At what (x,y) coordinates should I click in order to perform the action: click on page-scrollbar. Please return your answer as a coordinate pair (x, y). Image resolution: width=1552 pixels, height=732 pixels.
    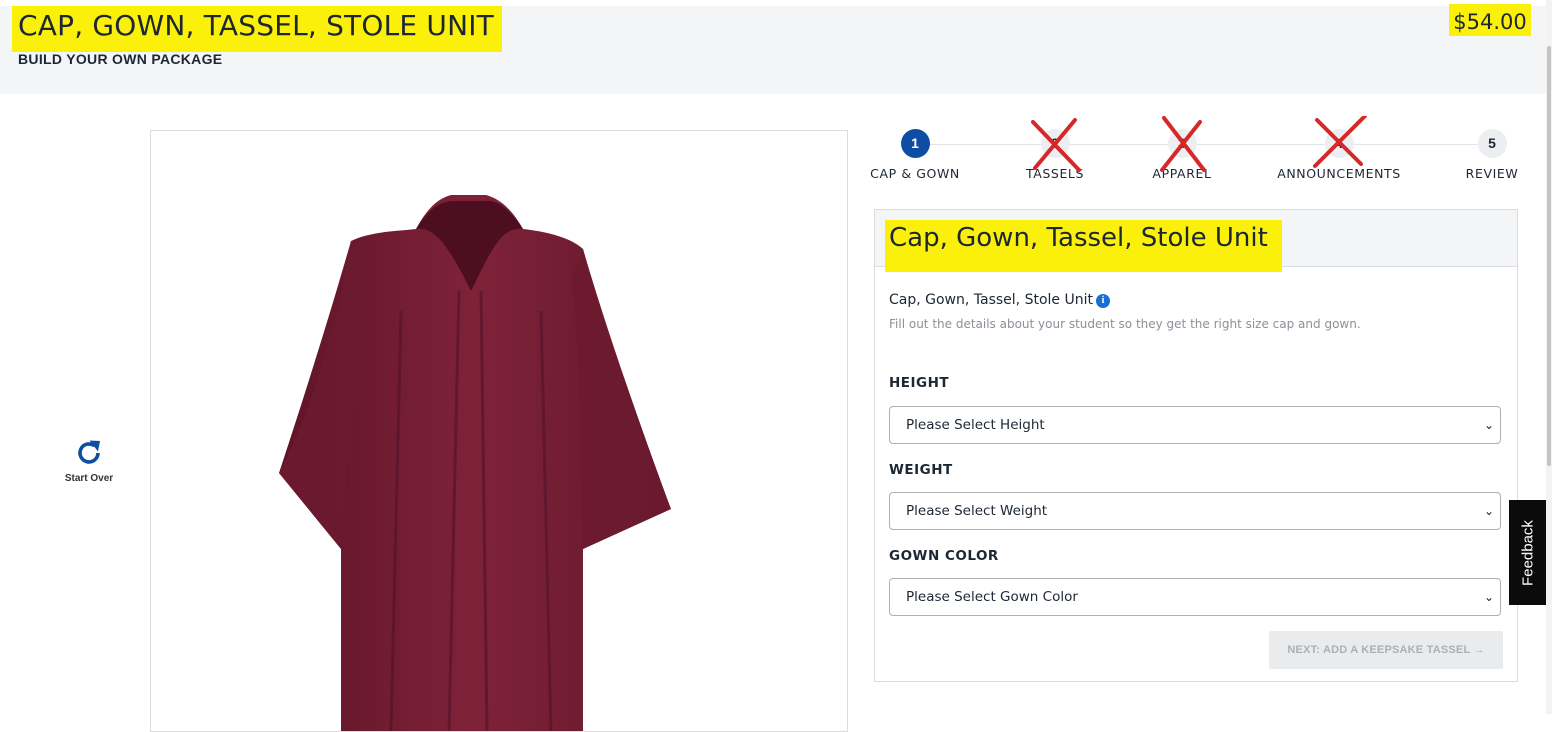
    Looking at the image, I should click on (1549, 357).